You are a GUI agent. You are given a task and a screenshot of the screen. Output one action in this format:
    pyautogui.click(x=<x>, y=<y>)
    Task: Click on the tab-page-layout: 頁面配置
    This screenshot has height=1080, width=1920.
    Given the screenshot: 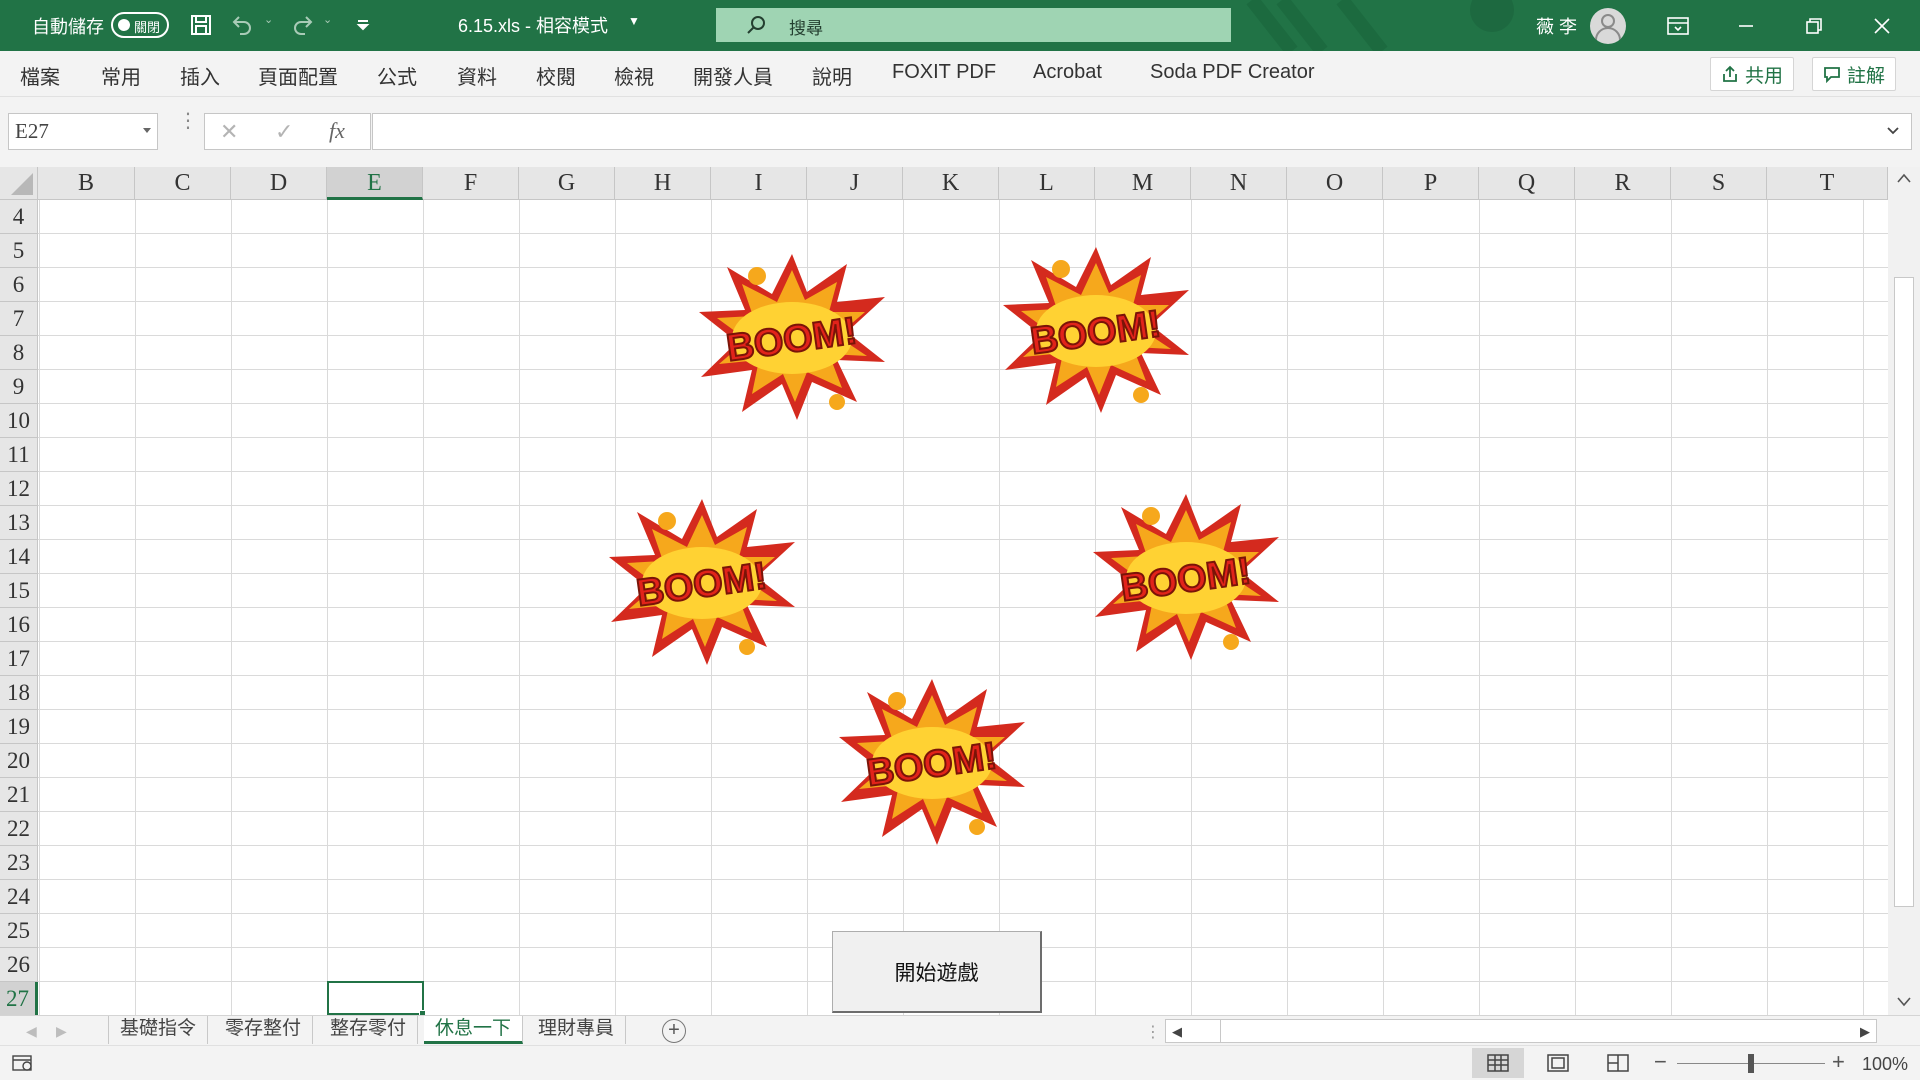 What is the action you would take?
    pyautogui.click(x=298, y=75)
    